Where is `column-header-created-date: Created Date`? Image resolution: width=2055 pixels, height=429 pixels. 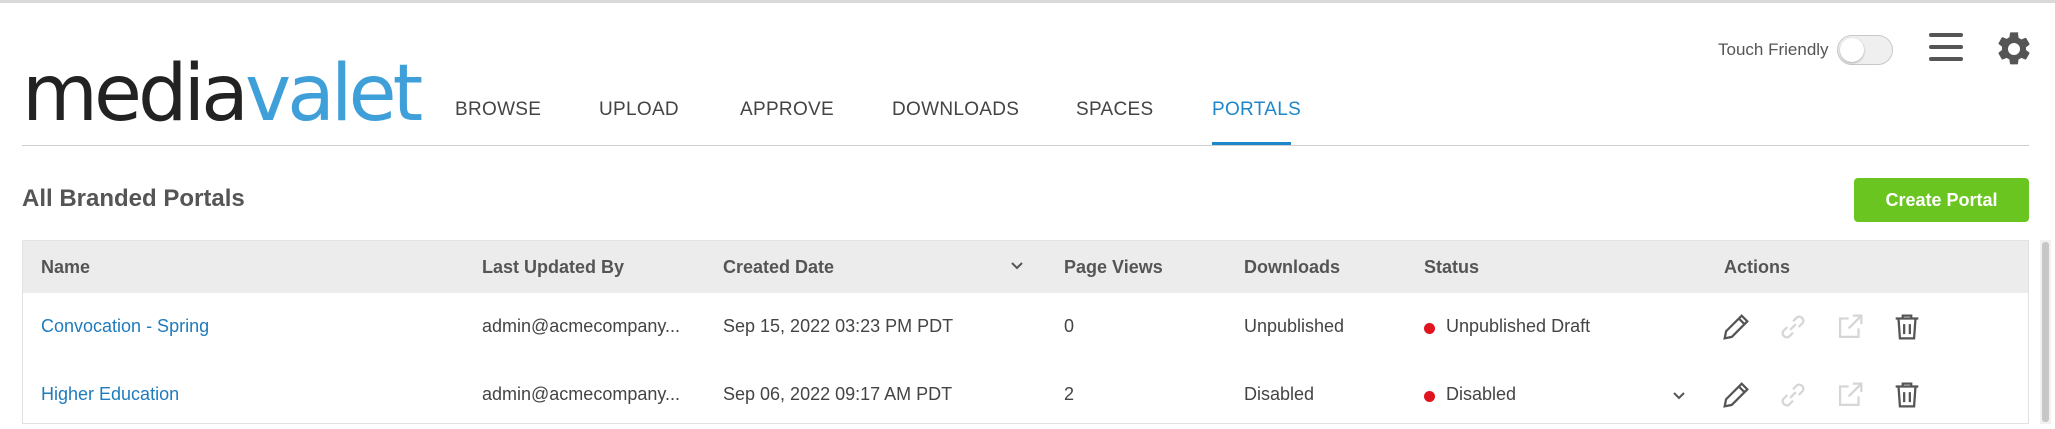 column-header-created-date: Created Date is located at coordinates (778, 267).